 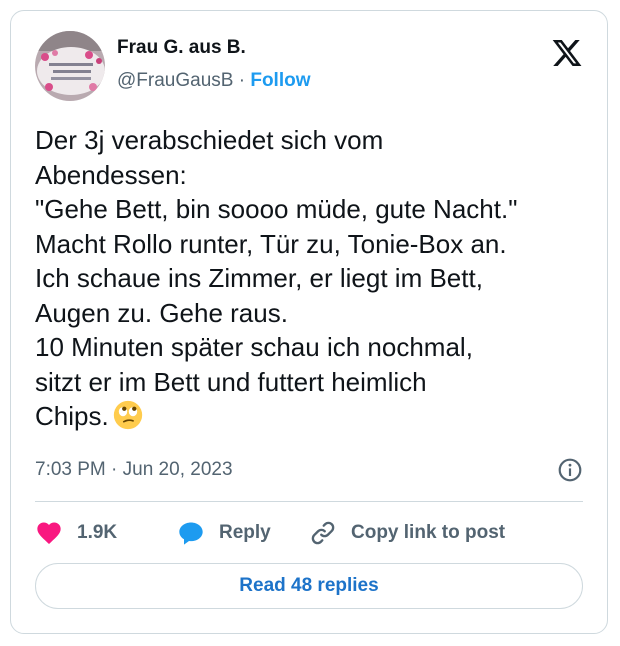 What do you see at coordinates (76, 533) in the screenshot?
I see `like-button: 1.9K` at bounding box center [76, 533].